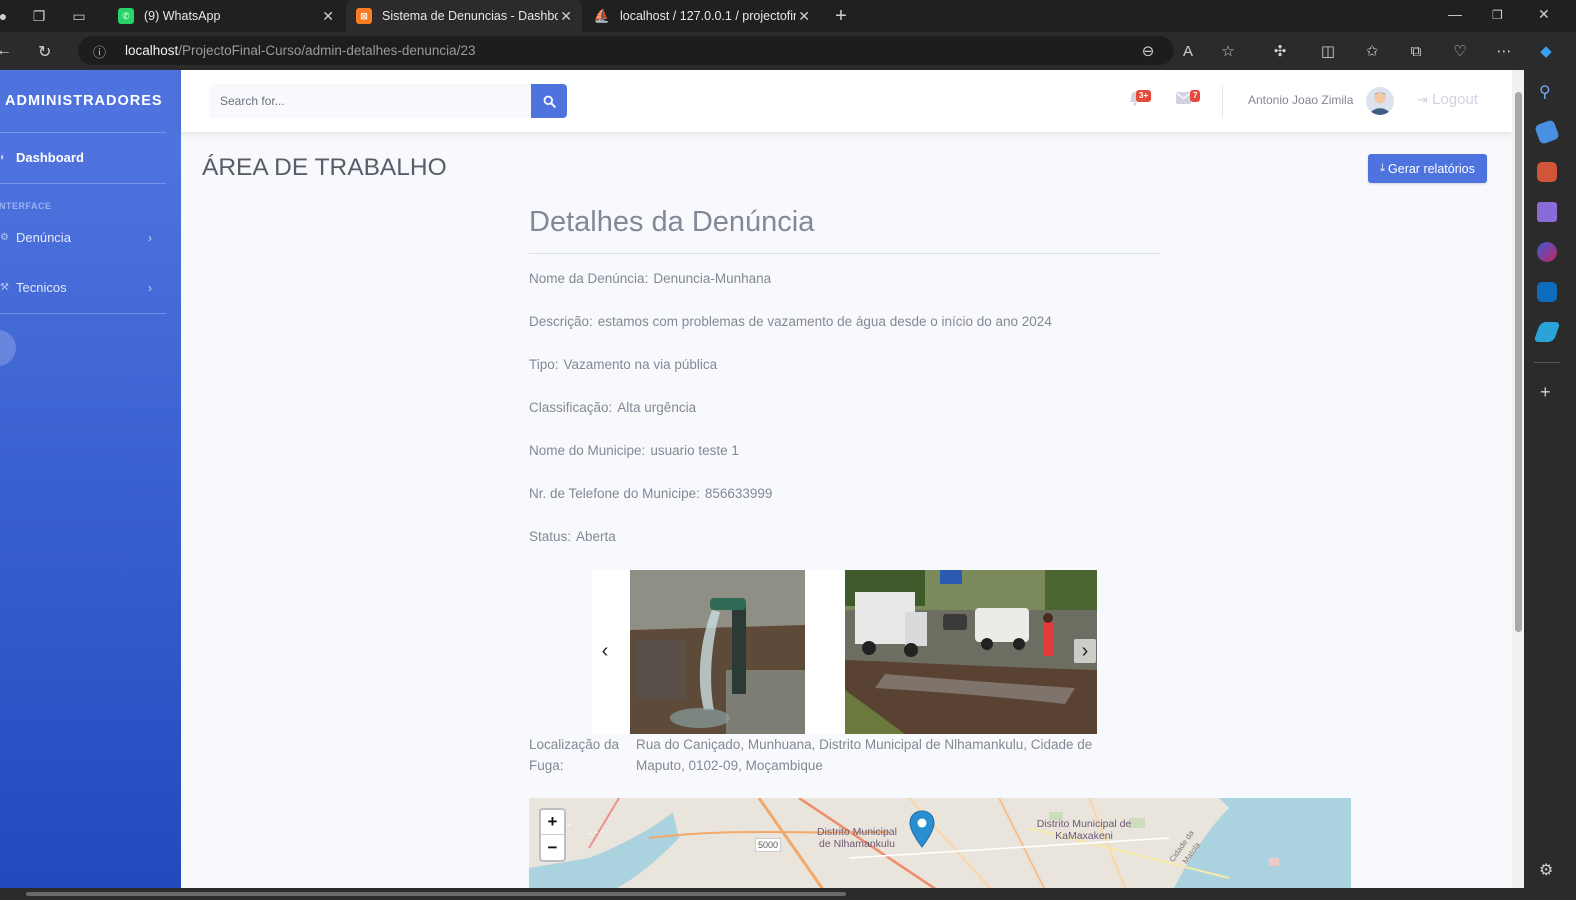  Describe the element at coordinates (324, 167) in the screenshot. I see `page-title: ÁREA DE TRABALHO` at that location.